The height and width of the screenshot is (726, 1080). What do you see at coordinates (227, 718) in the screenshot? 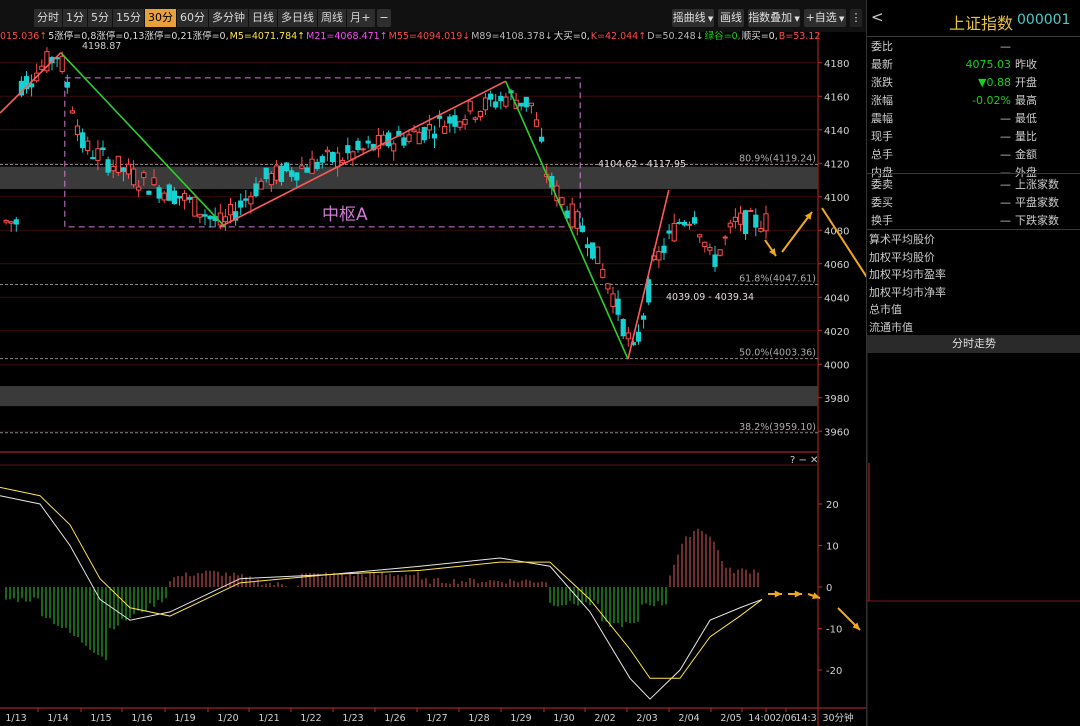
I see `time-axis-label: 1/20` at bounding box center [227, 718].